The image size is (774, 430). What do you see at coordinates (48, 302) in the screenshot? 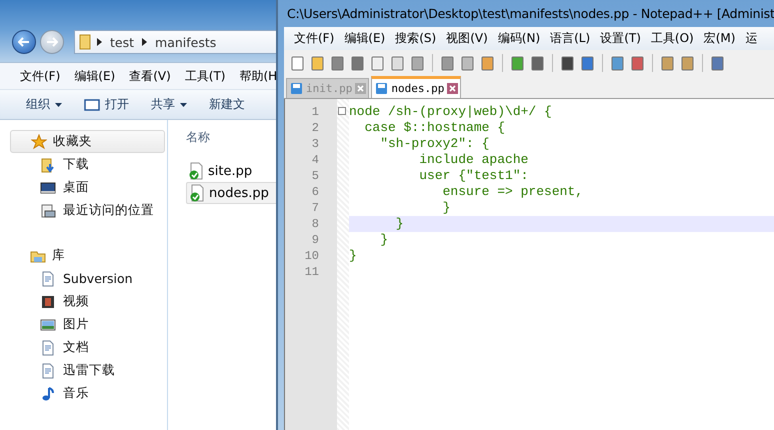
I see `video-icon` at bounding box center [48, 302].